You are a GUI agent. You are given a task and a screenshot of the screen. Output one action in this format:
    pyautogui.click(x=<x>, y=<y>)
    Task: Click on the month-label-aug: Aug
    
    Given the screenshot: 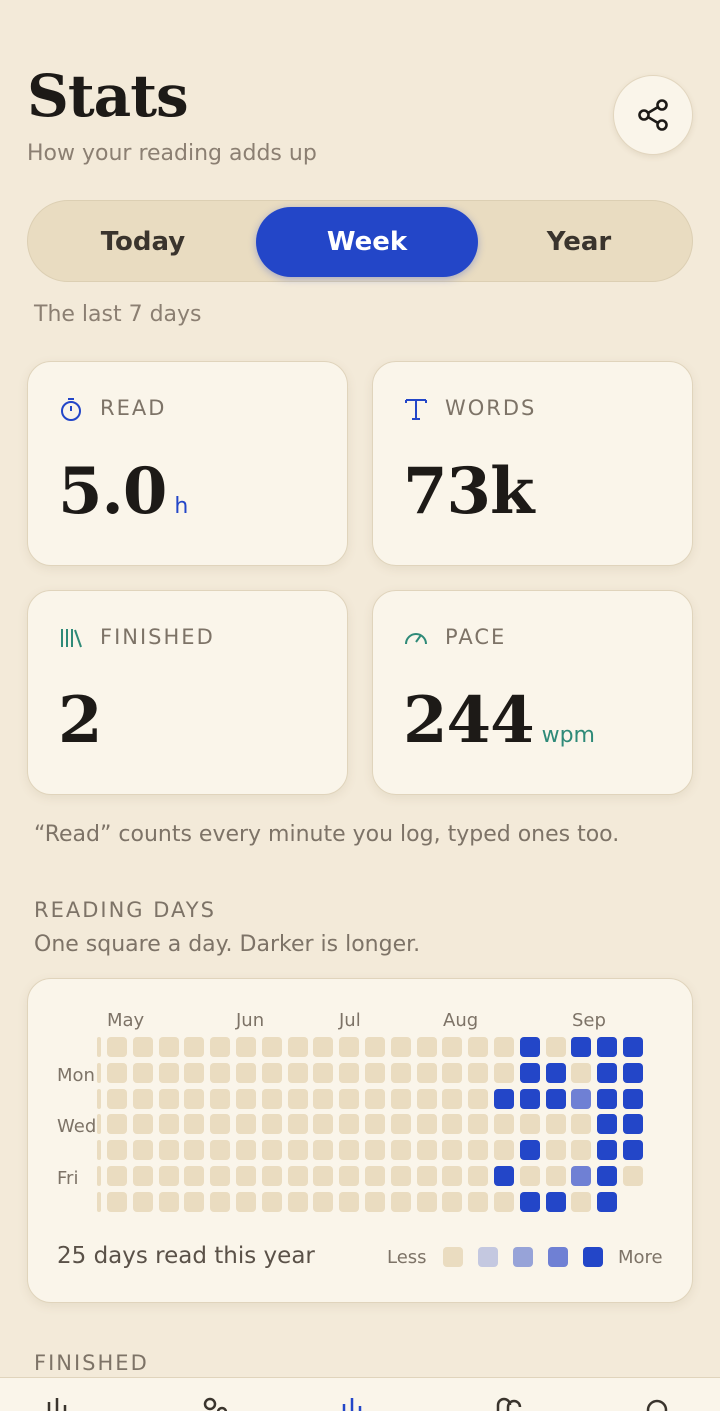 What is the action you would take?
    pyautogui.click(x=461, y=1020)
    